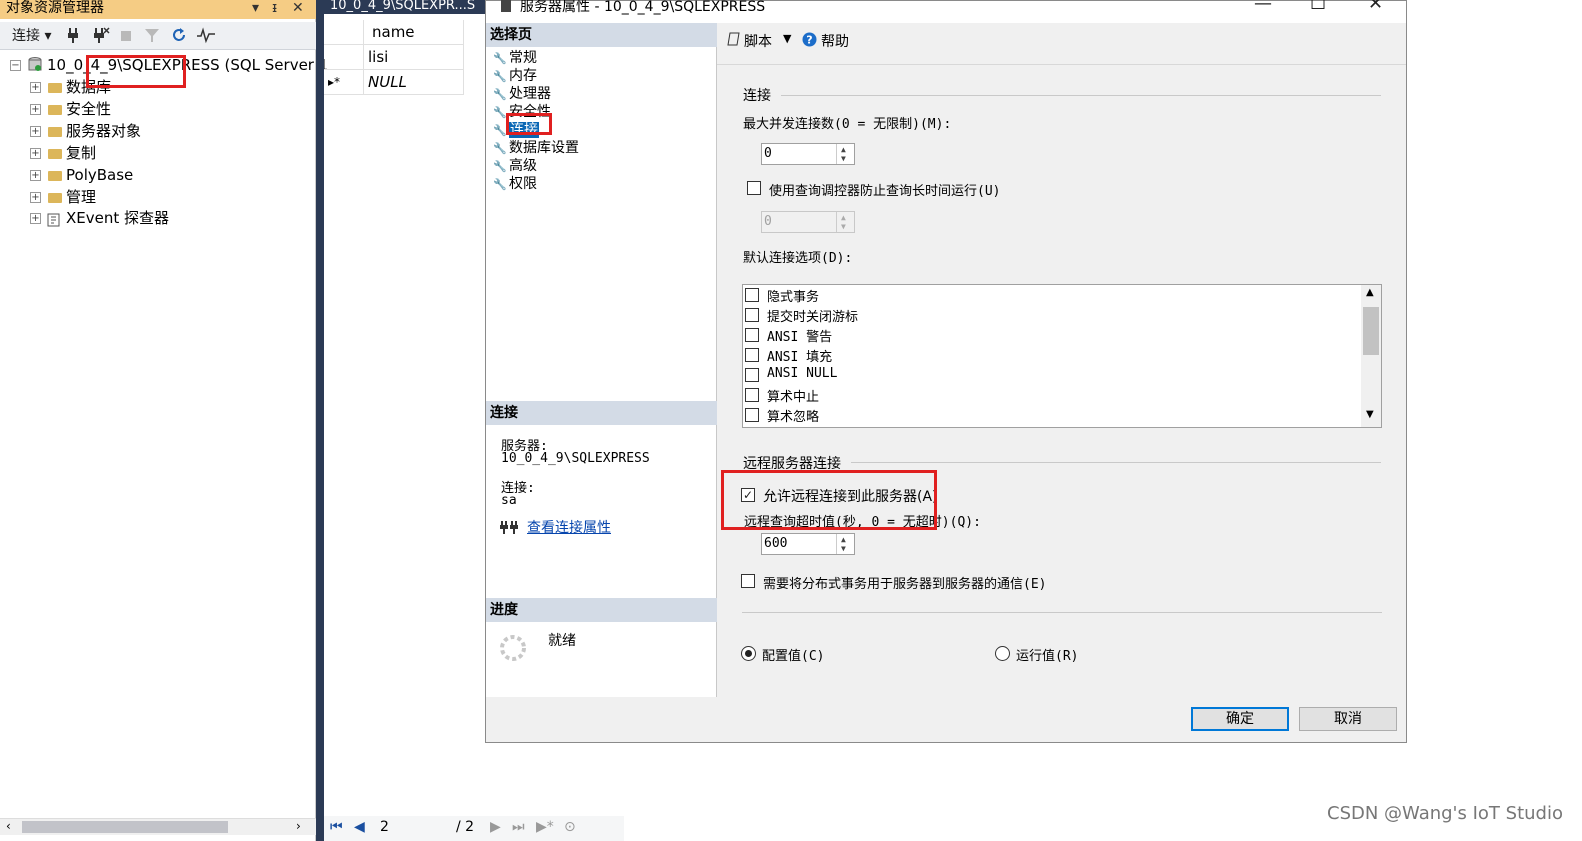 Image resolution: width=1582 pixels, height=841 pixels. Describe the element at coordinates (359, 827) in the screenshot. I see `previous-record-icon: ◀` at that location.